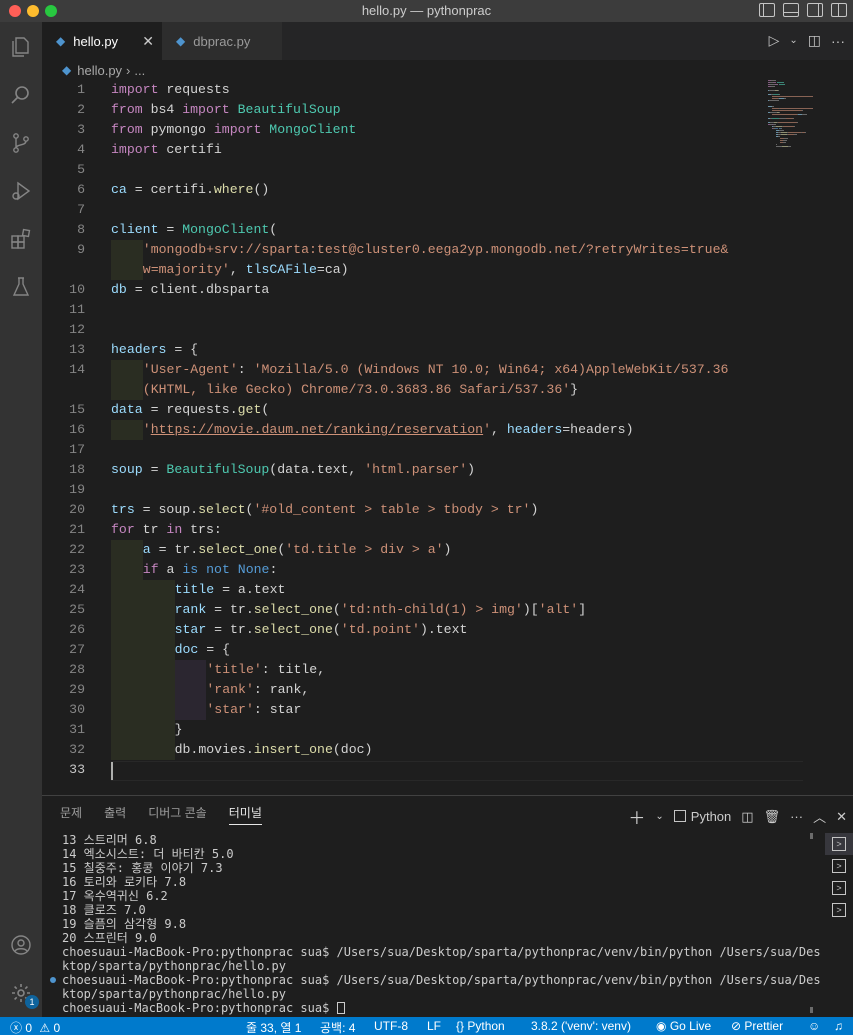 The width and height of the screenshot is (853, 1035). I want to click on code-line: w=majority', tlsCAFile=ca), so click(402, 270).